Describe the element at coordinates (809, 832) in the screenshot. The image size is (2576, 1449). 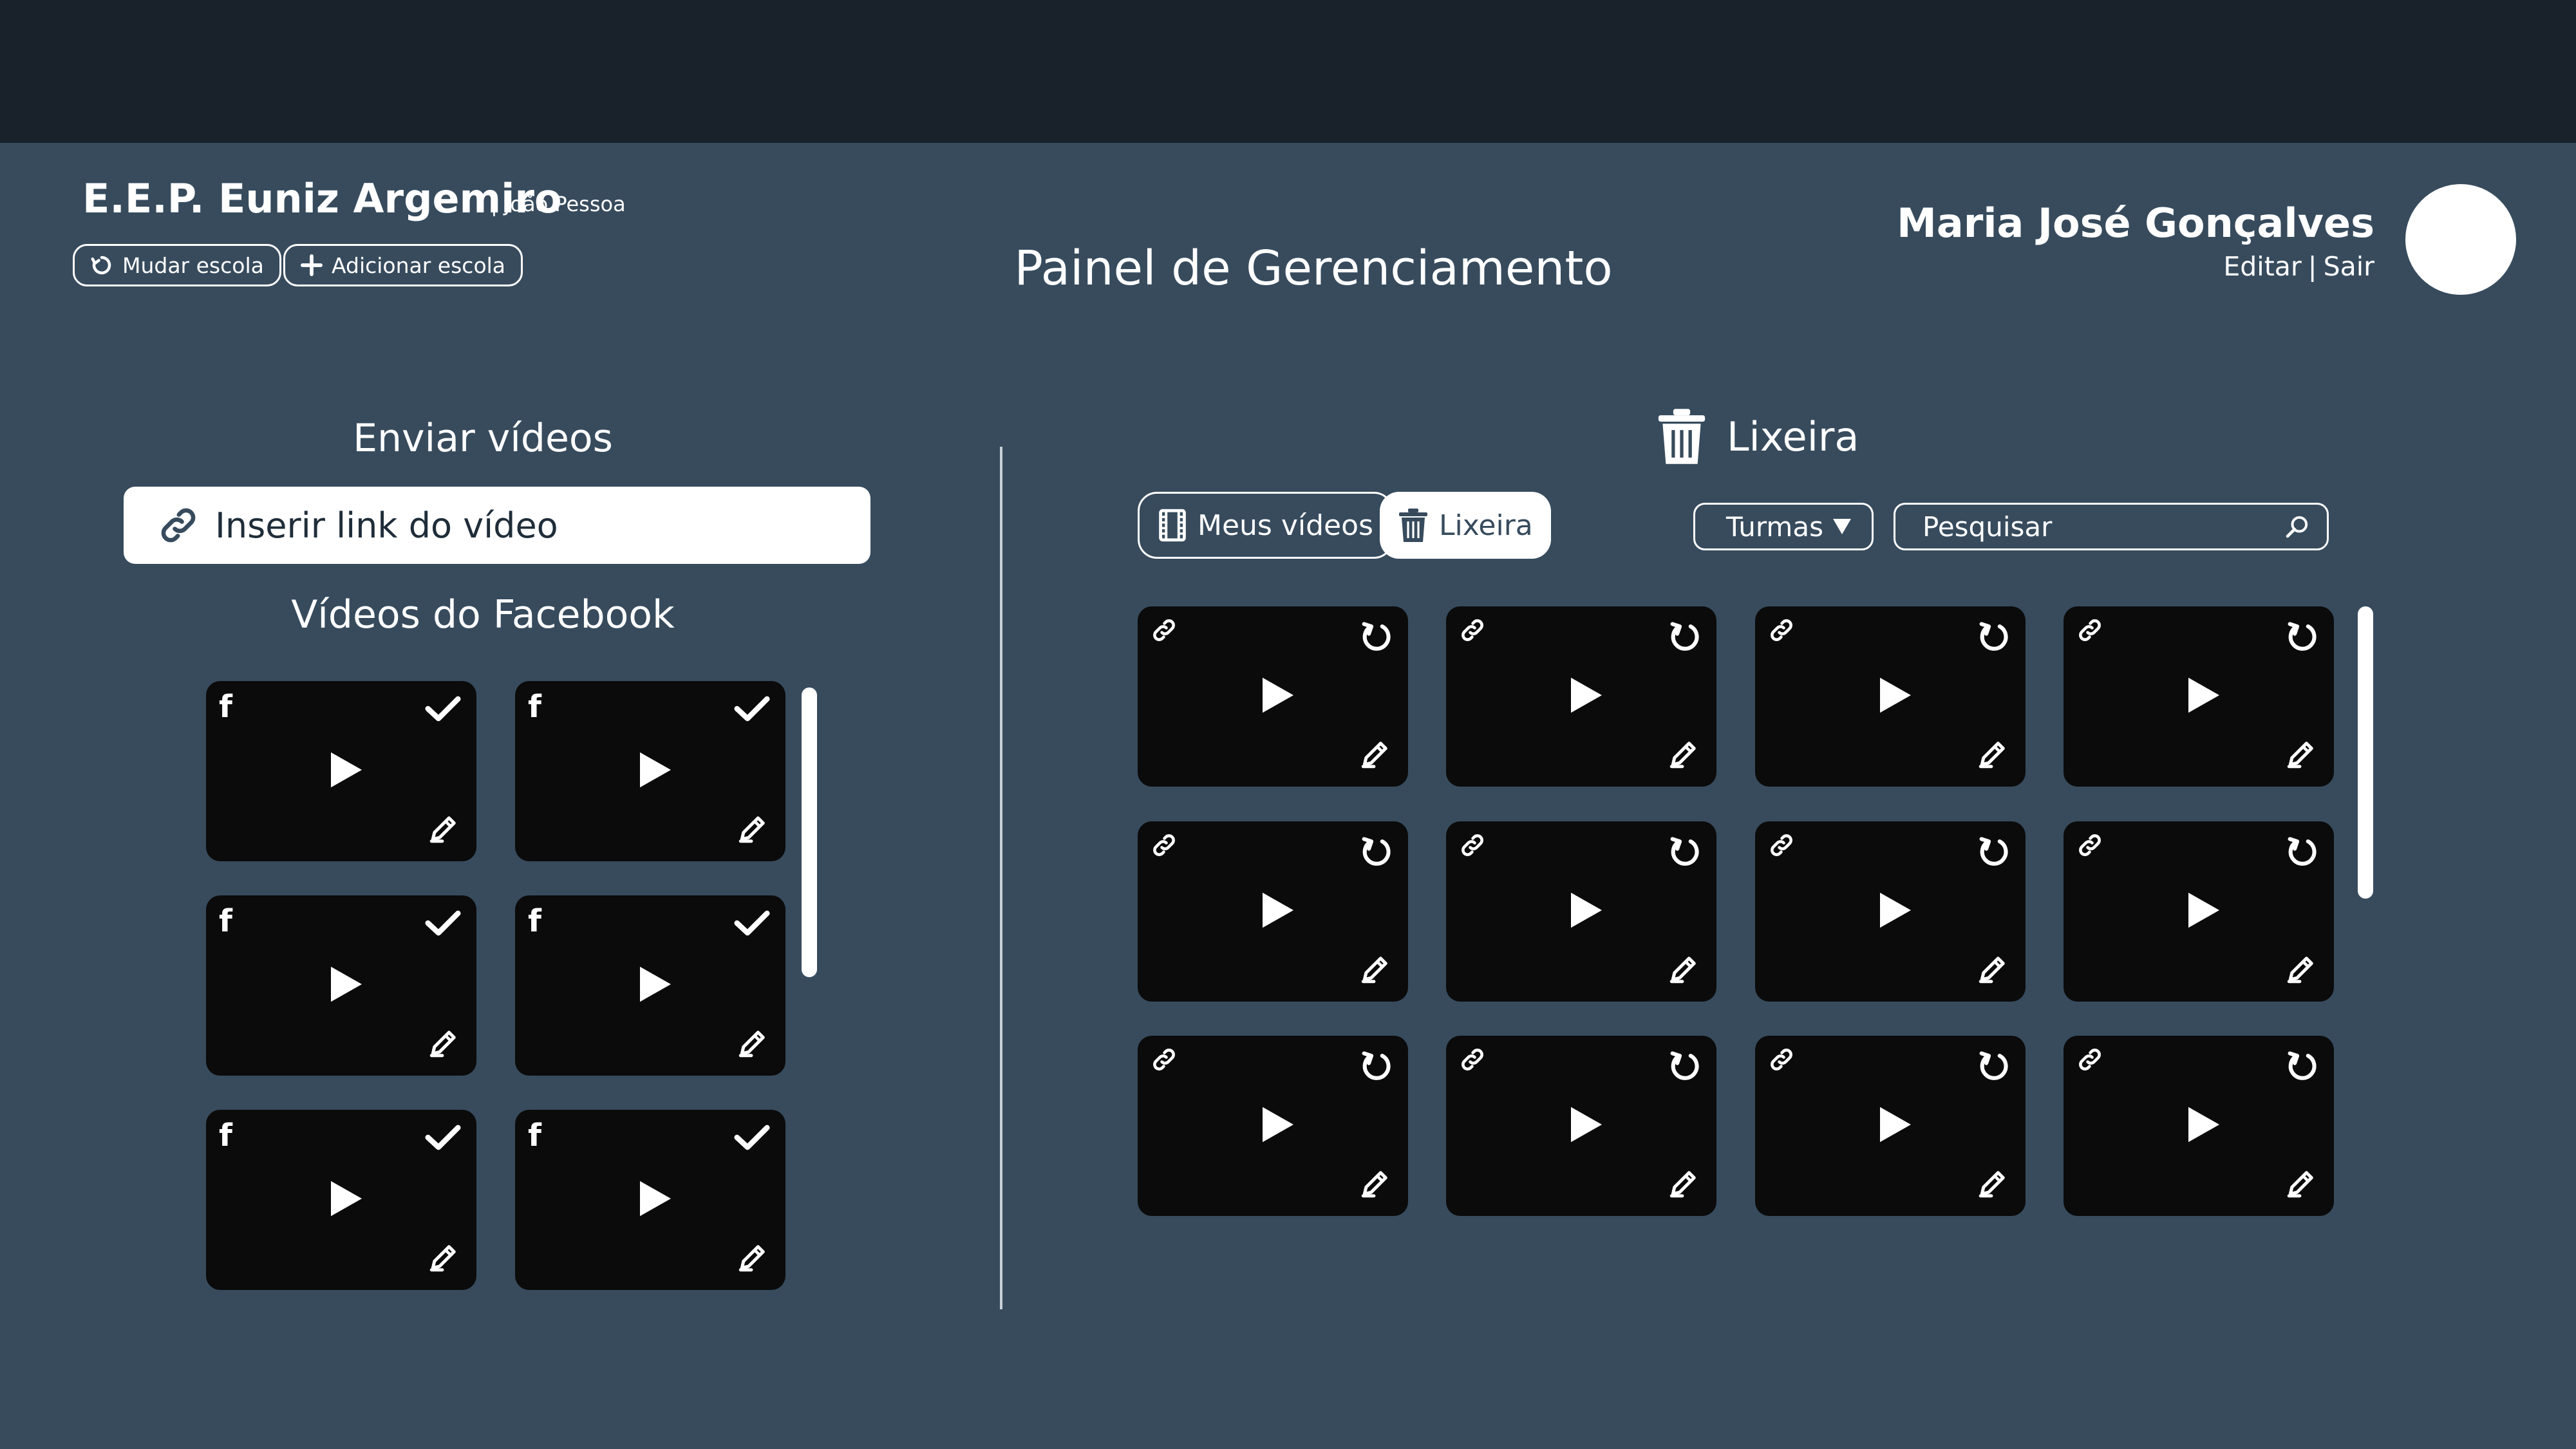
I see `facebook-videos-scrollbar` at that location.